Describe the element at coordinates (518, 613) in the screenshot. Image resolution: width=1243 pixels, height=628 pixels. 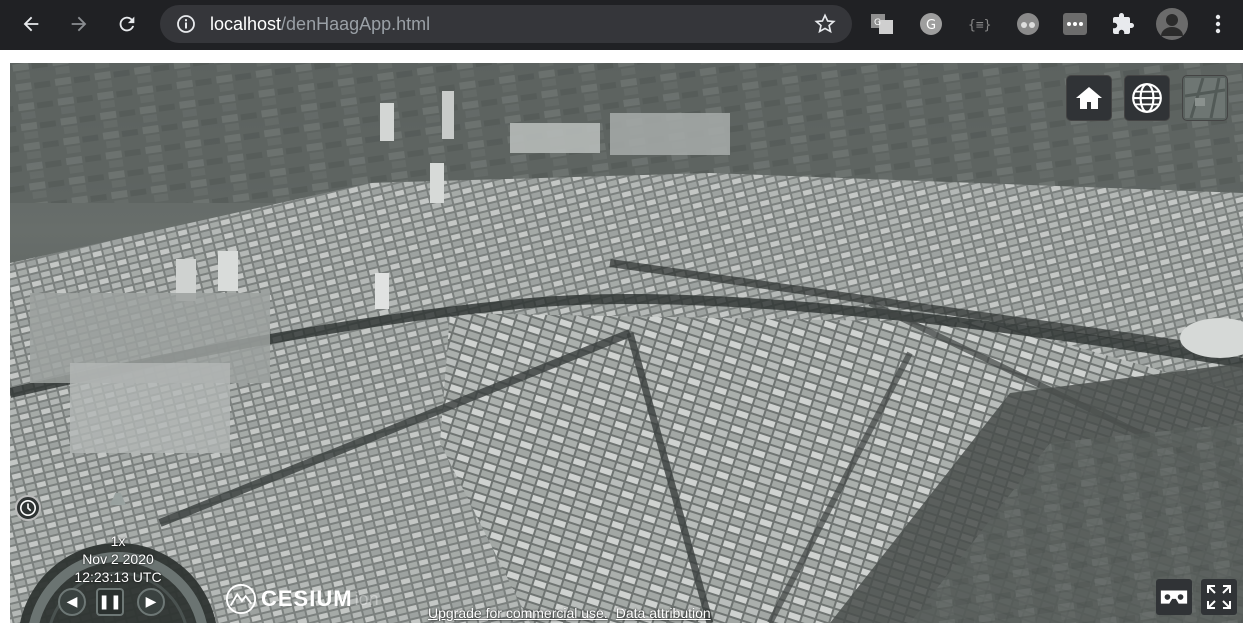
I see `upgrade-link: Upgrade for commercial use.` at that location.